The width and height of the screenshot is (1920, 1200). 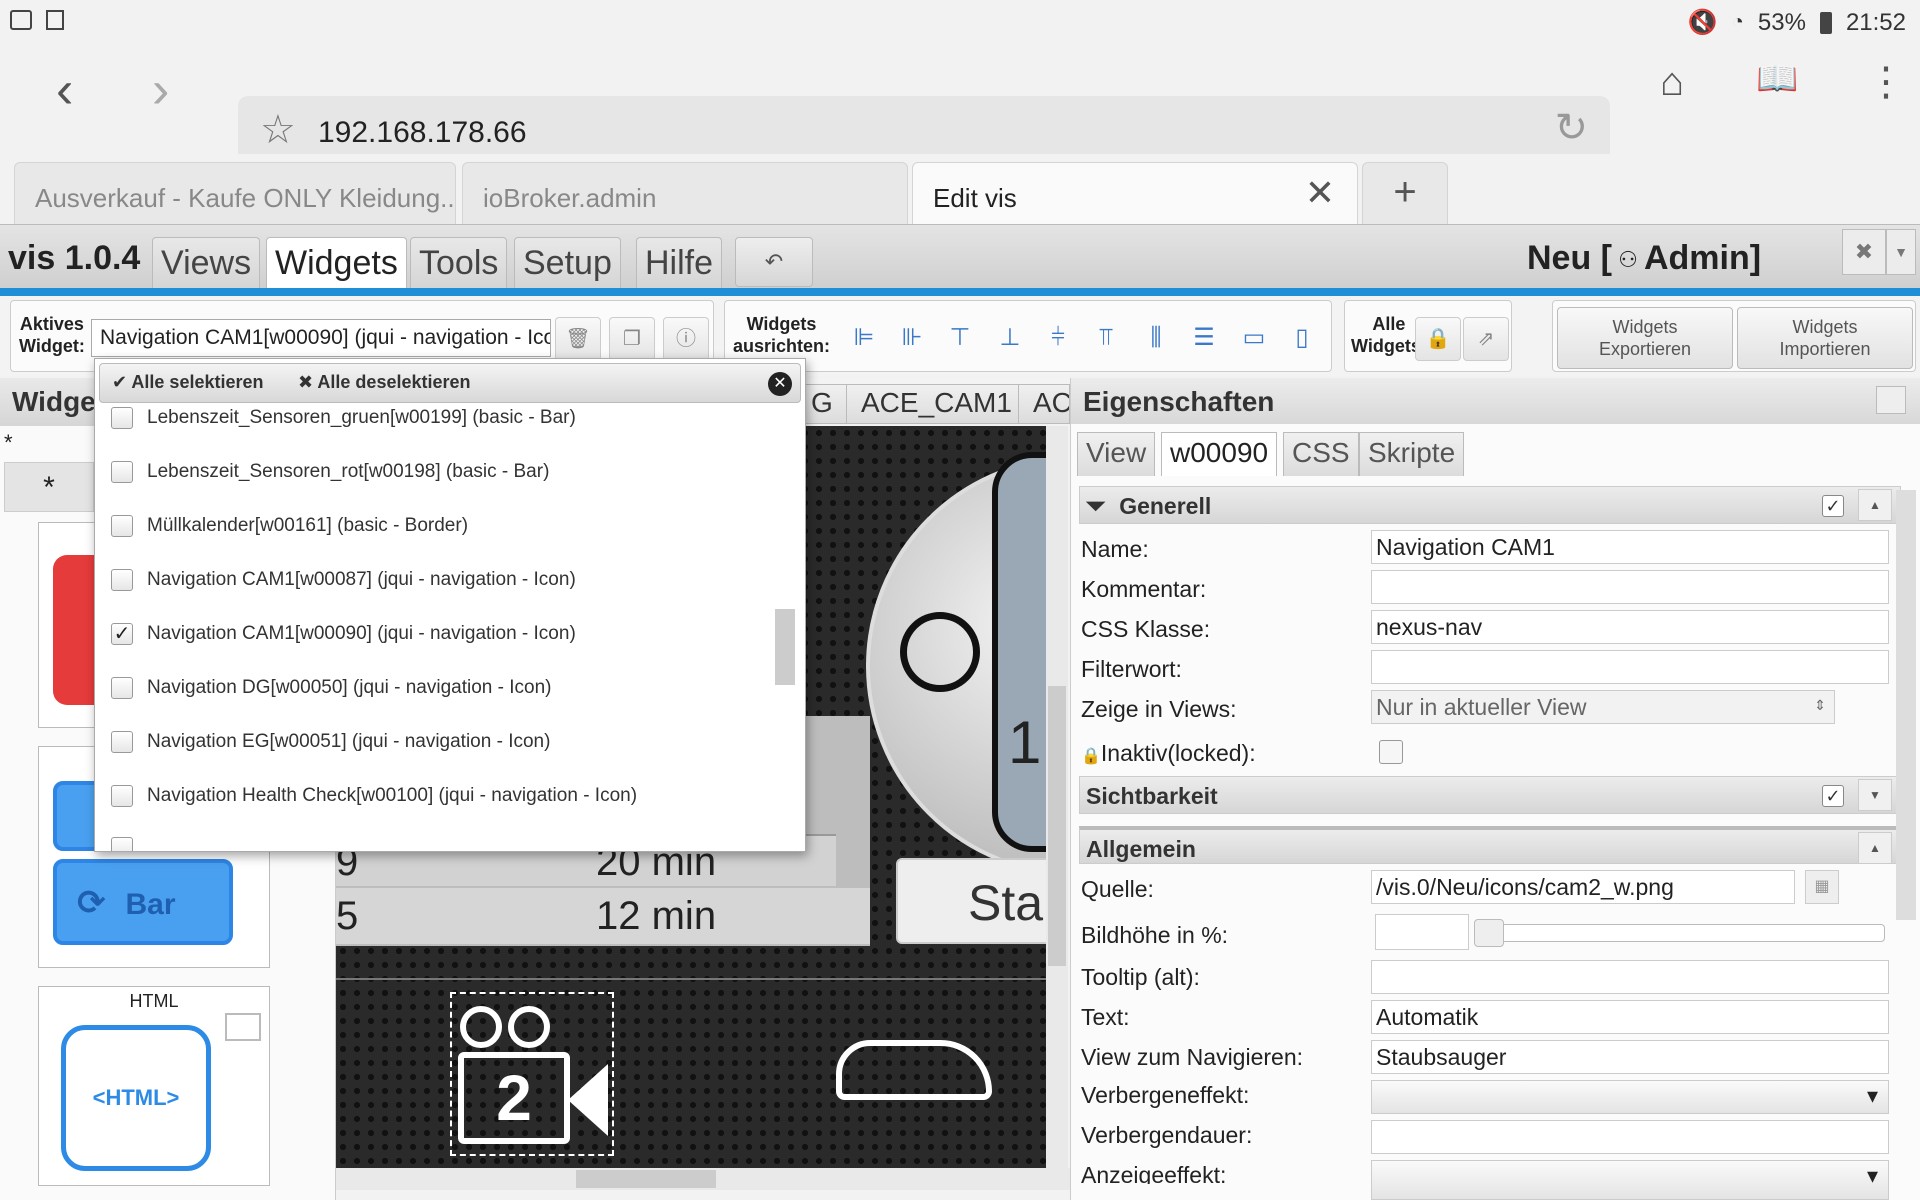 I want to click on view-tab: AC, so click(x=1044, y=404).